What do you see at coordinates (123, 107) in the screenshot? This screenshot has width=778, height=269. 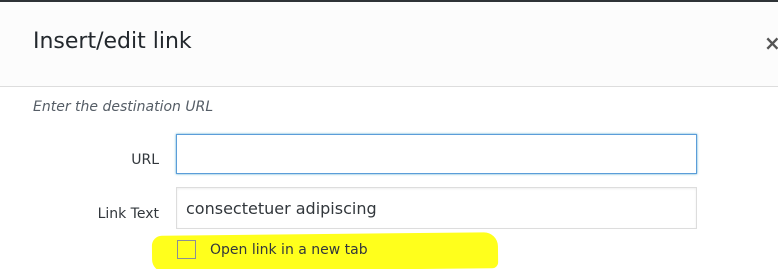 I see `instructions-text: Enter the destination URL` at bounding box center [123, 107].